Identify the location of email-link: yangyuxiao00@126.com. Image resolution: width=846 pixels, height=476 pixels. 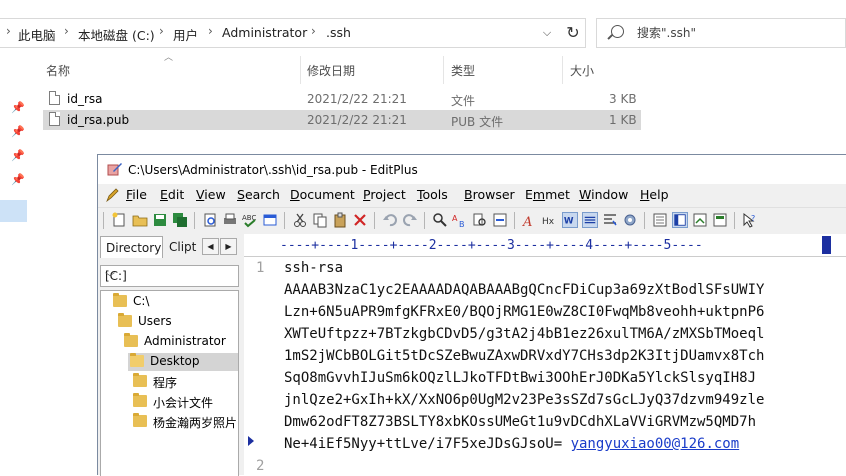
(655, 444).